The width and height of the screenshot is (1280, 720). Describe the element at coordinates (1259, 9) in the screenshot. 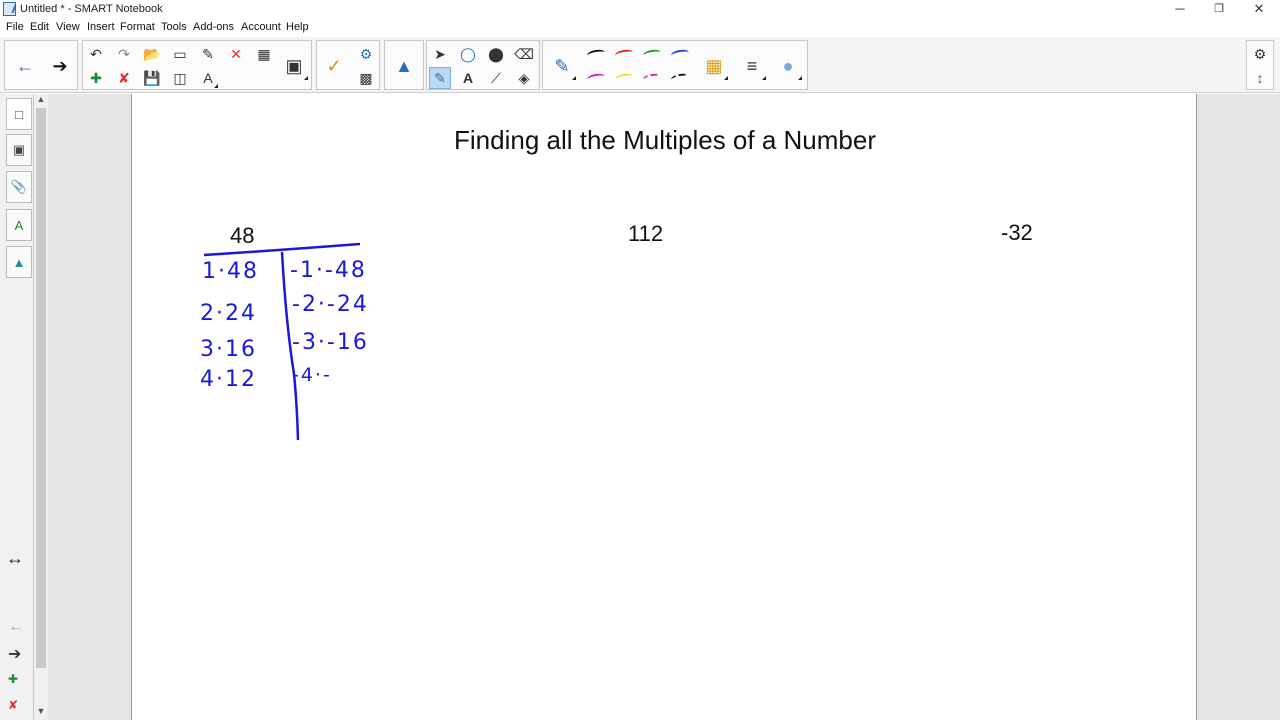

I see `close-button: ✕` at that location.